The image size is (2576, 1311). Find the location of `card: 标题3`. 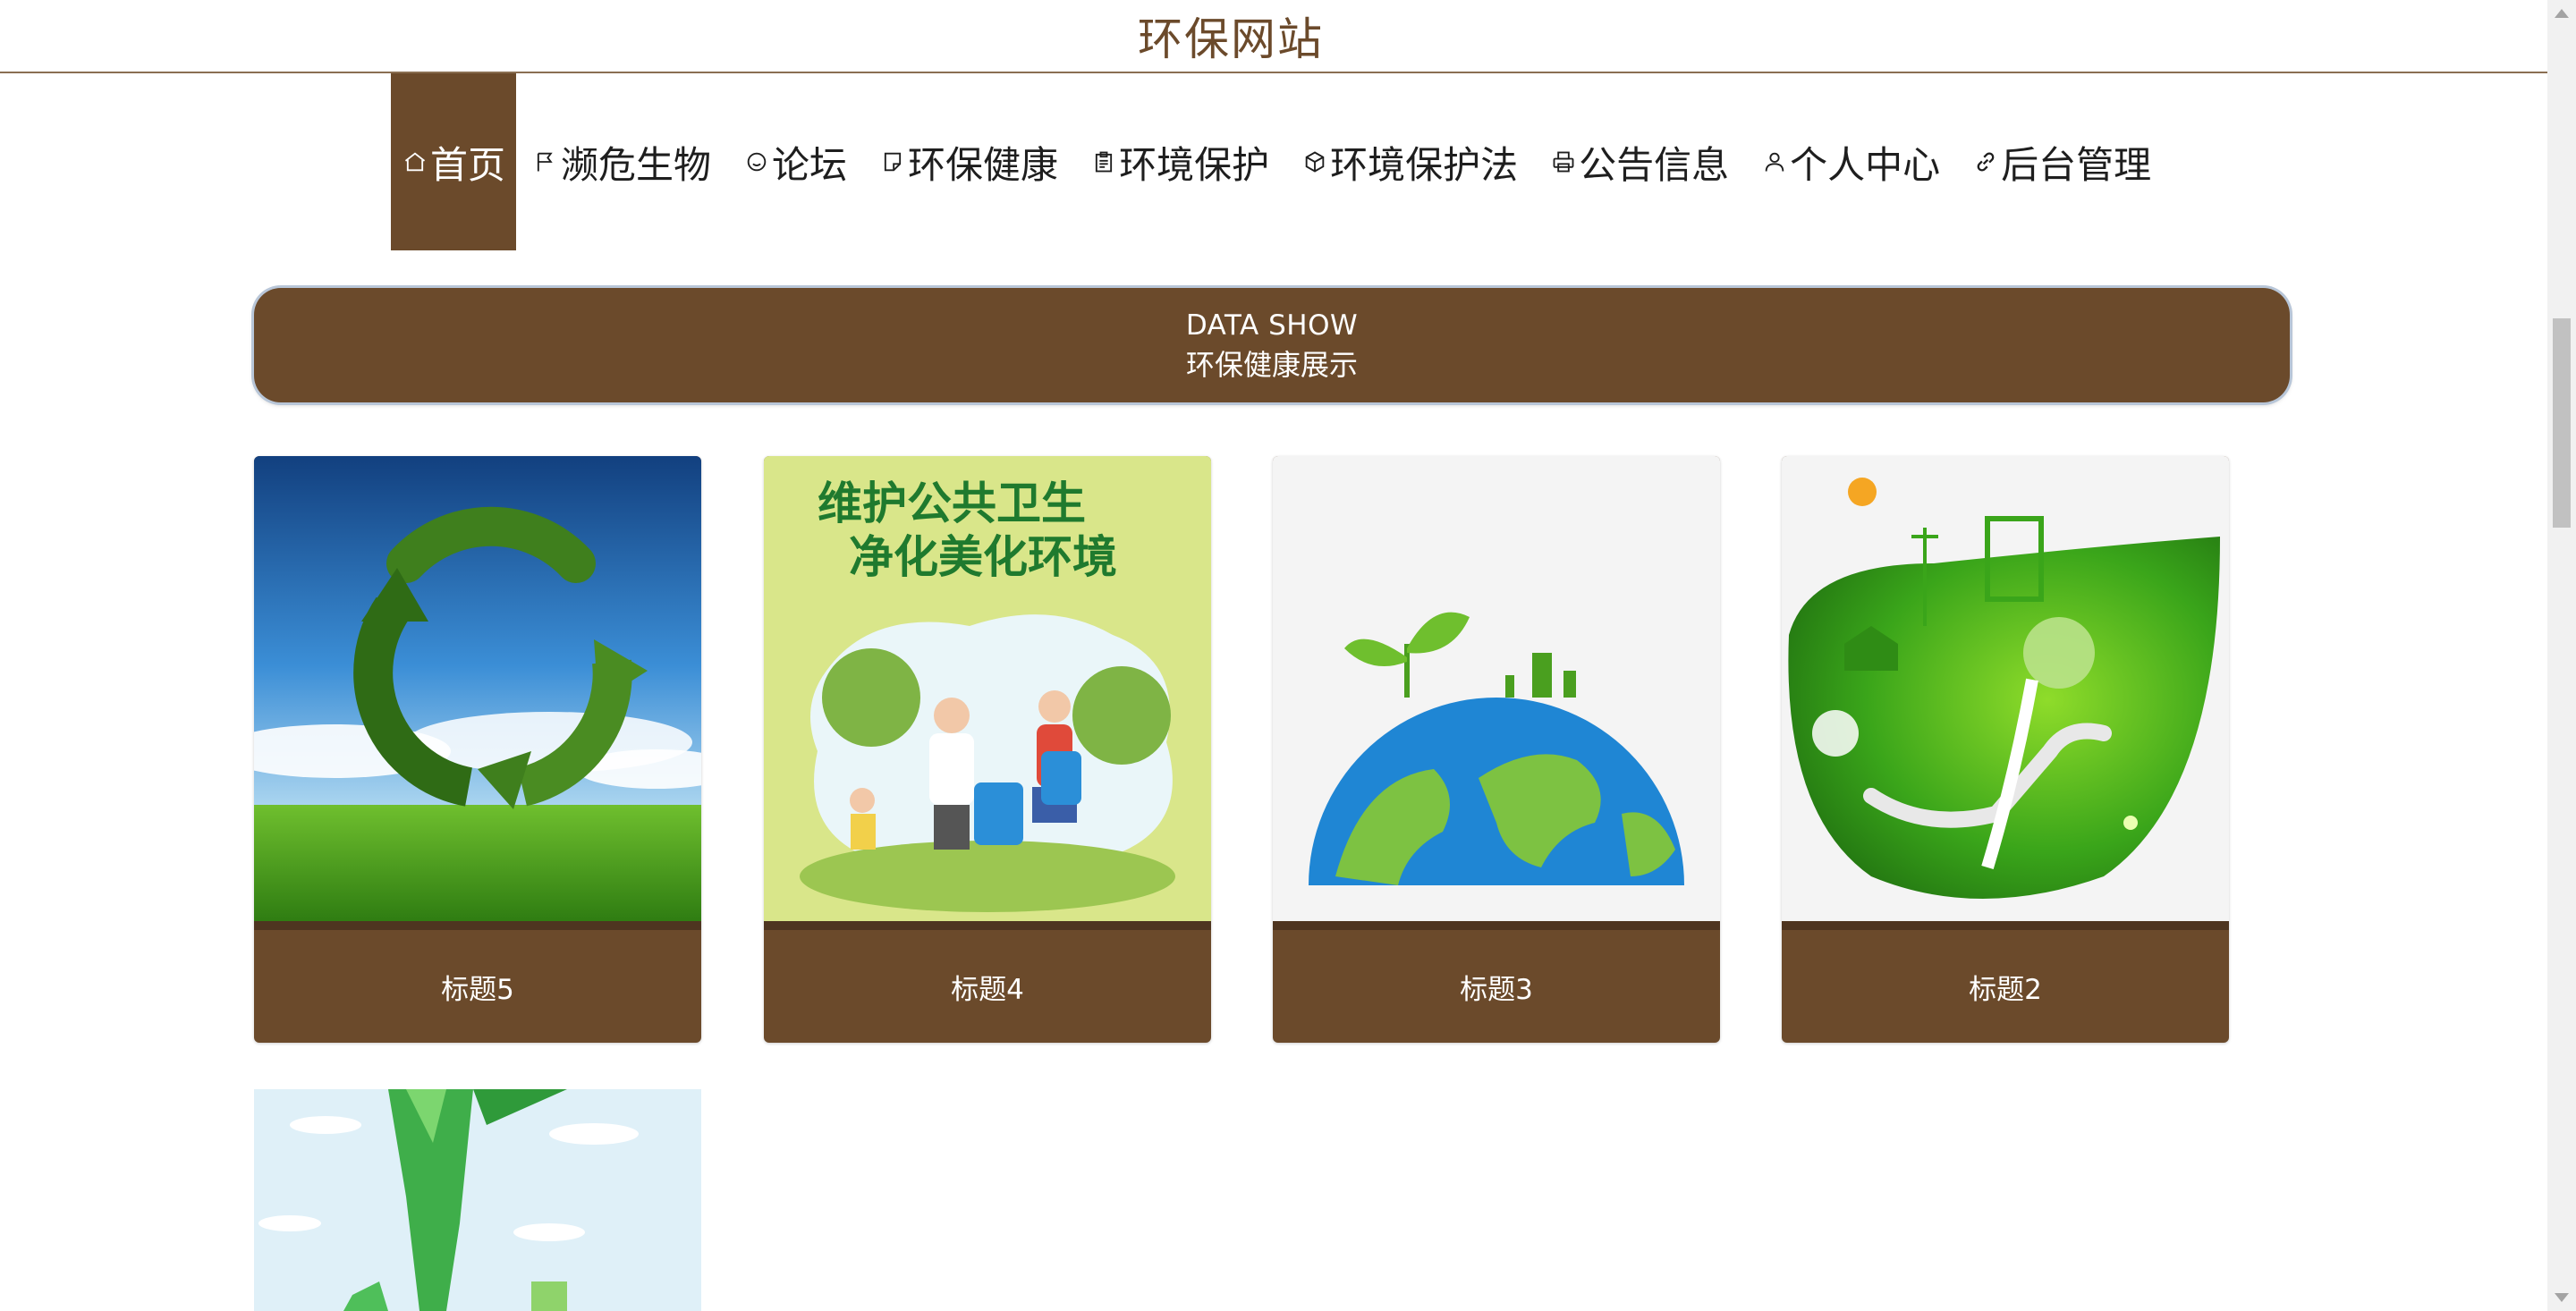

card: 标题3 is located at coordinates (1496, 749).